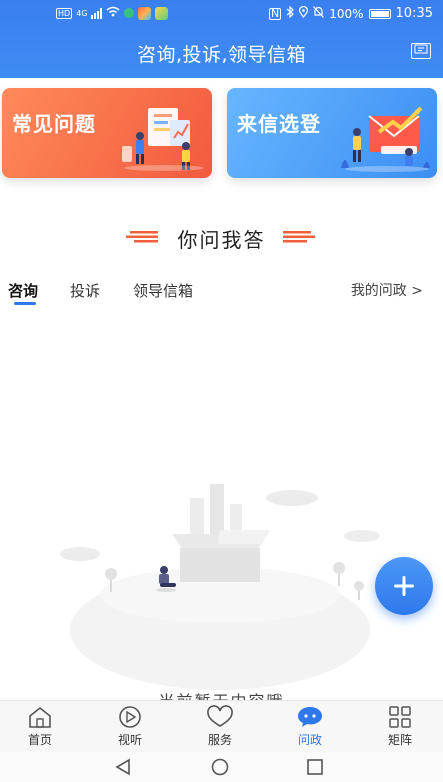 The height and width of the screenshot is (782, 443). What do you see at coordinates (64, 13) in the screenshot?
I see `hd-badge: HD` at bounding box center [64, 13].